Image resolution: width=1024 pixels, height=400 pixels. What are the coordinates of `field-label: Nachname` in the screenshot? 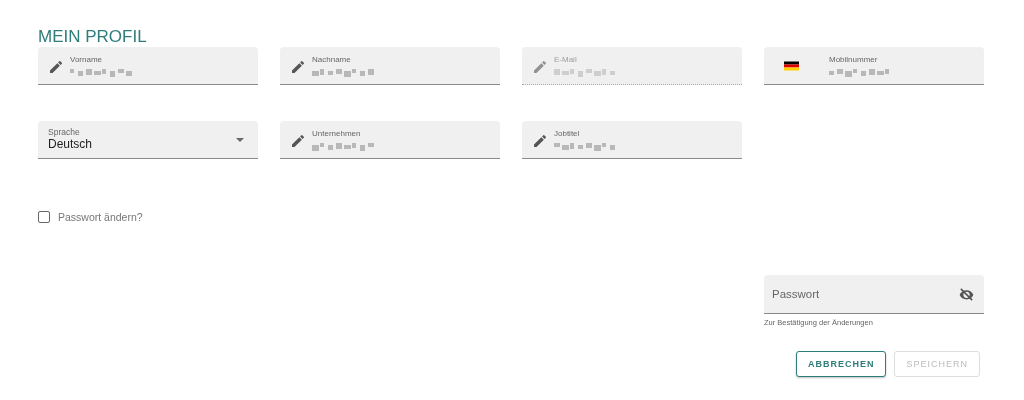 It's located at (332, 59).